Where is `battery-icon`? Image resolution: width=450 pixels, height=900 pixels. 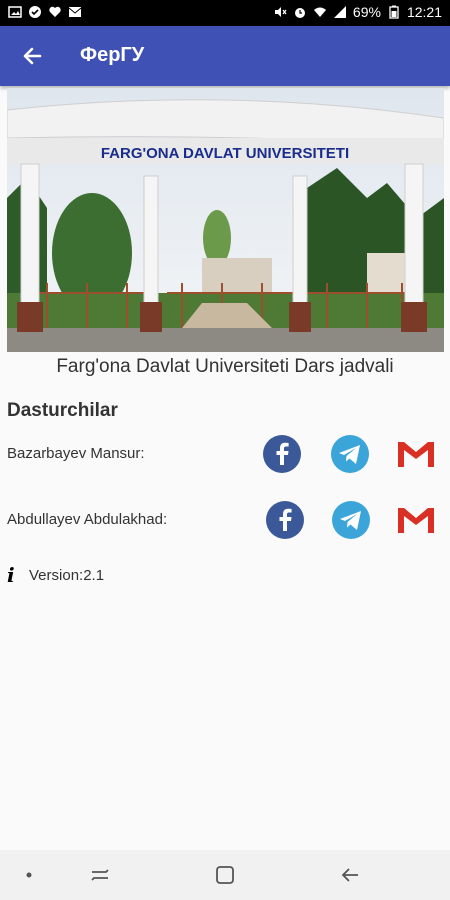 battery-icon is located at coordinates (394, 12).